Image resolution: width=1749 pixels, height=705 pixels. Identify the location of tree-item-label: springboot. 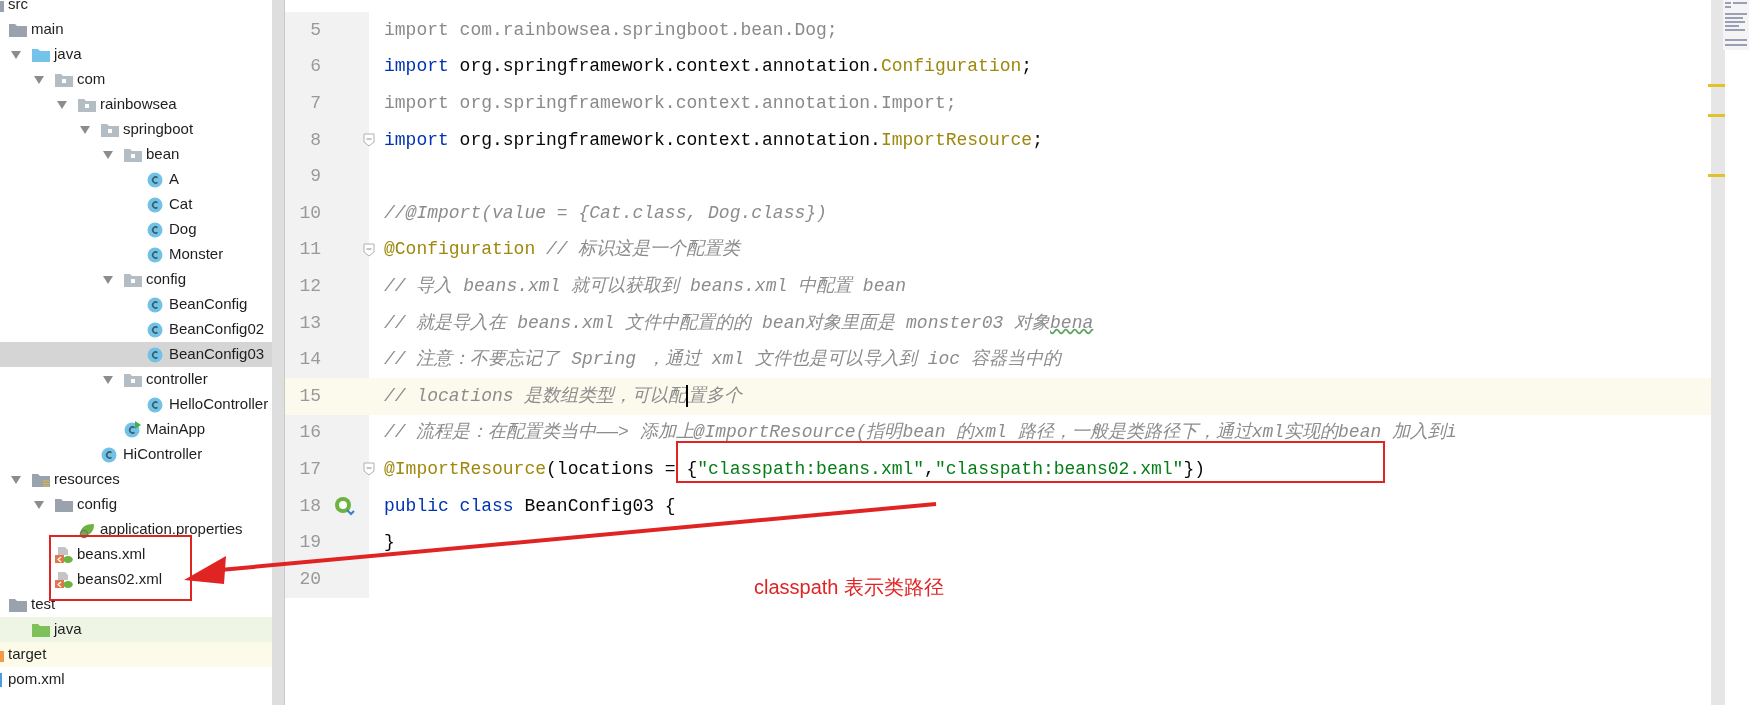
(158, 129).